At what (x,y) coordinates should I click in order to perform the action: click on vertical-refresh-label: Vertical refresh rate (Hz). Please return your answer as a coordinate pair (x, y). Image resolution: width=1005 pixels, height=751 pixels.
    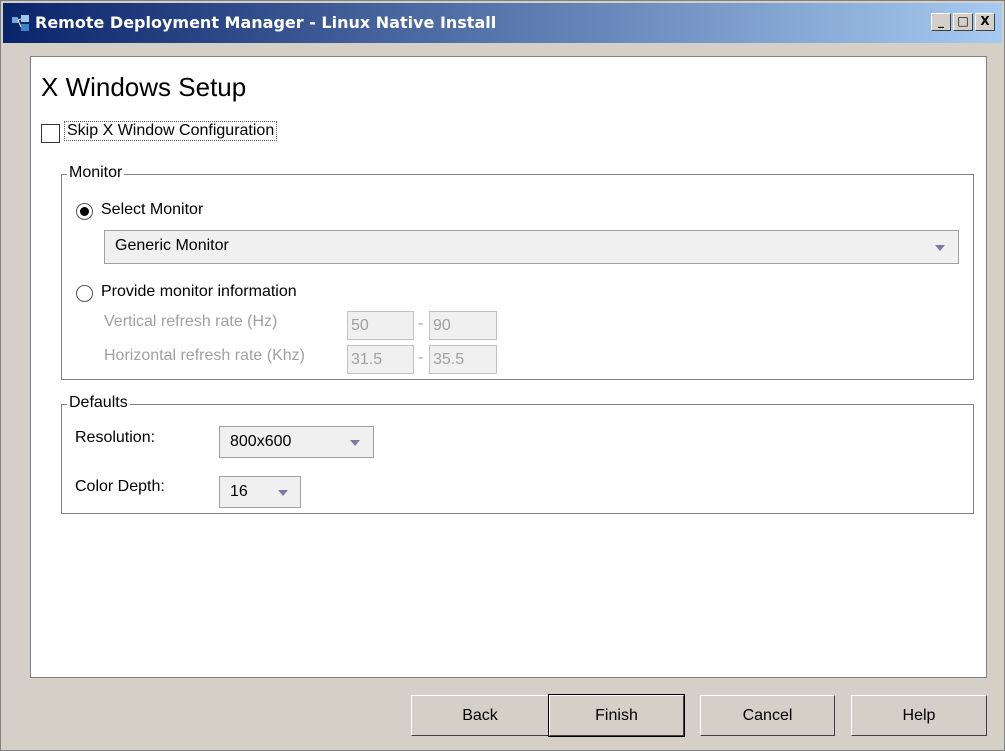
    Looking at the image, I should click on (191, 321).